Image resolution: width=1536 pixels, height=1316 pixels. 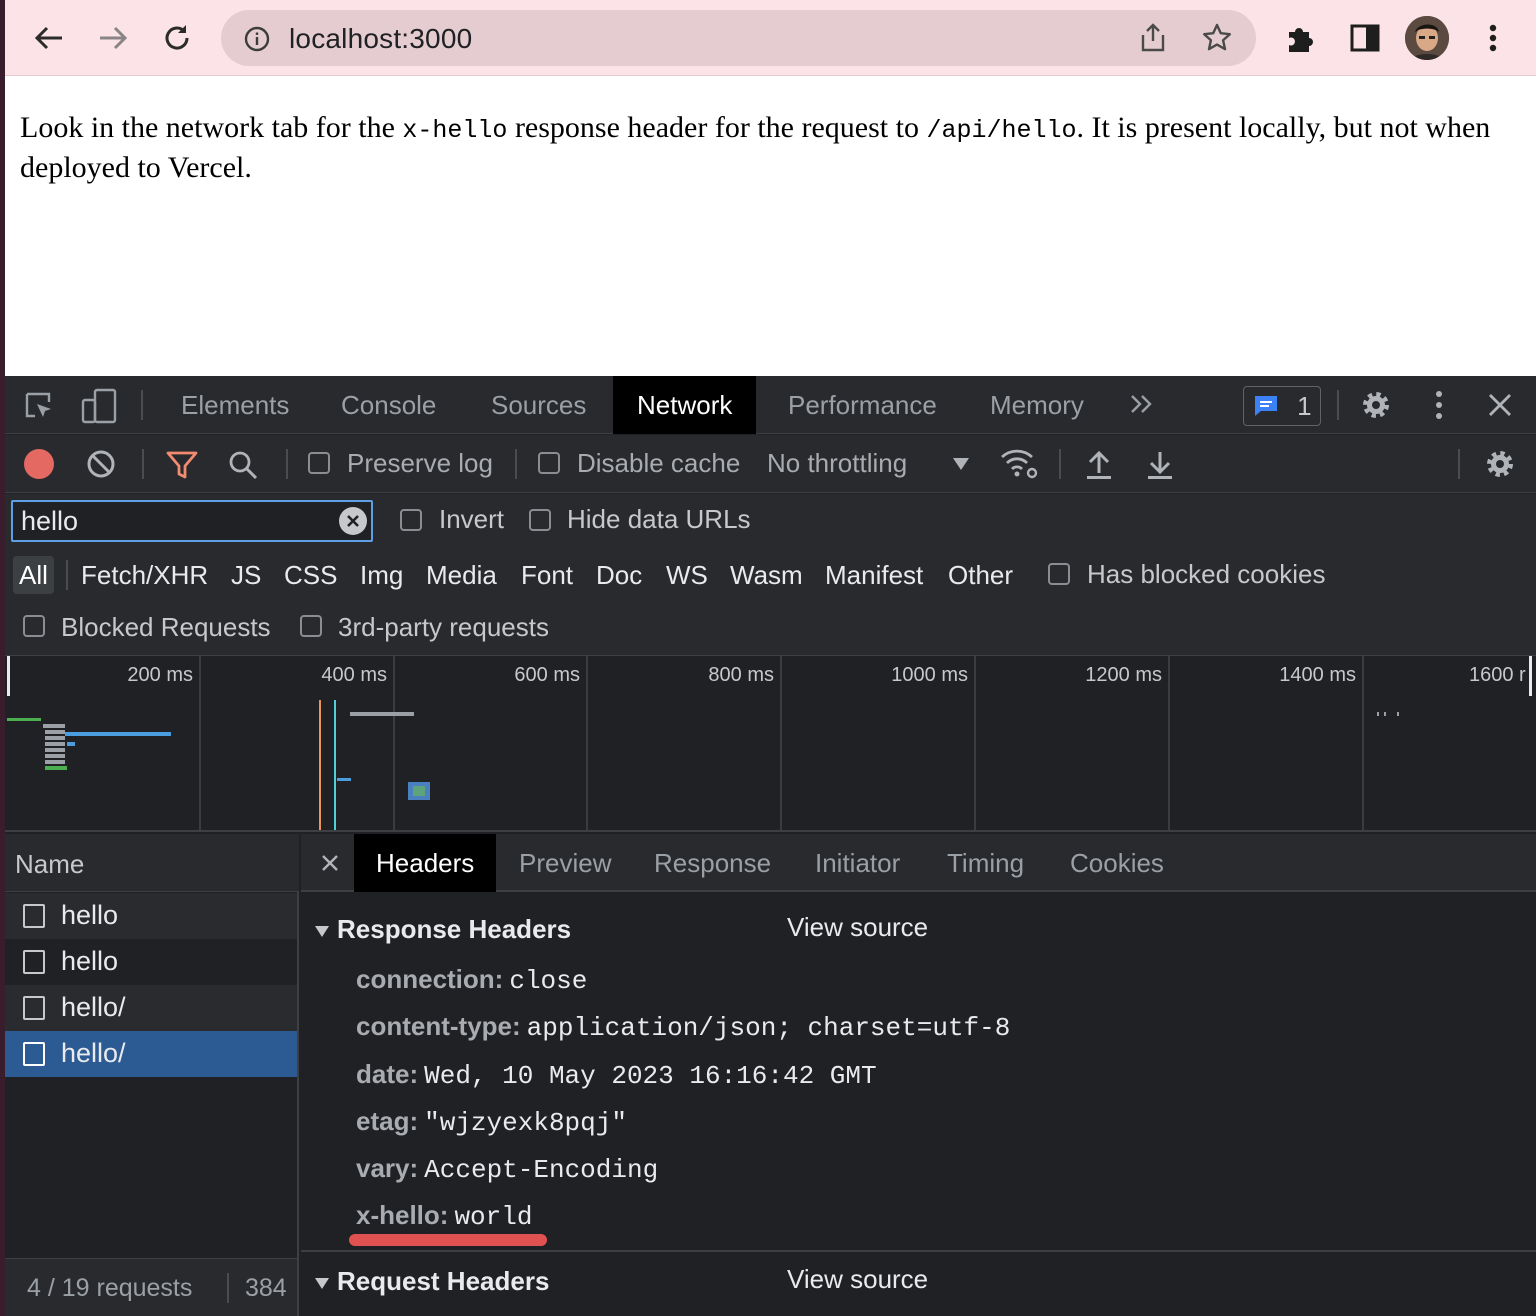 What do you see at coordinates (770, 520) in the screenshot?
I see `filter-bar: hello Invert Hide data URLs` at bounding box center [770, 520].